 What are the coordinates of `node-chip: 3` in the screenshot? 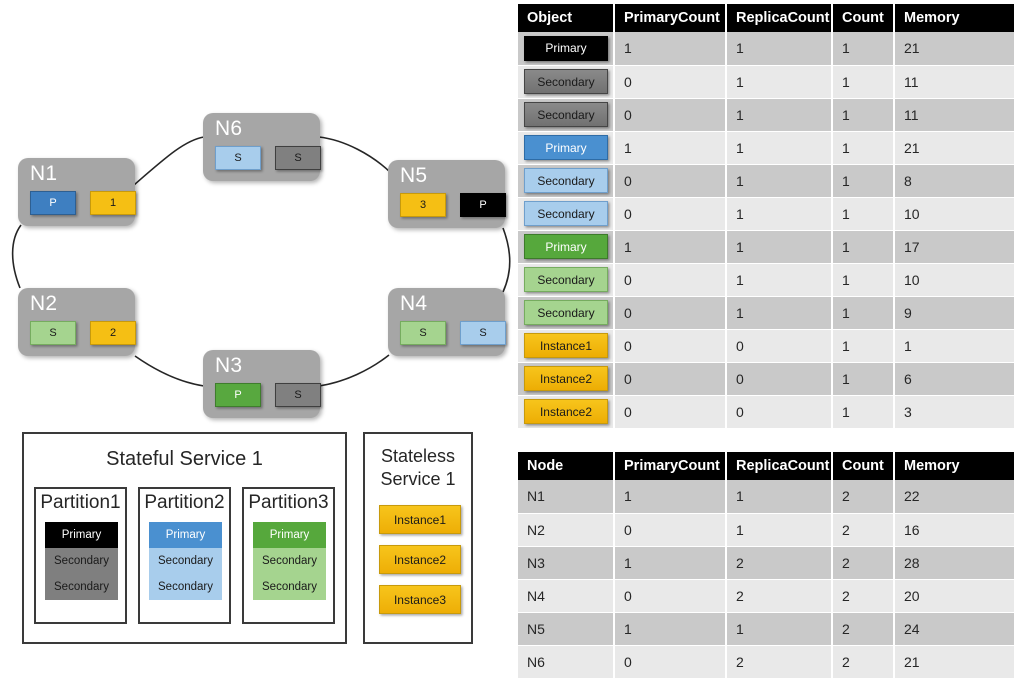 It's located at (423, 205).